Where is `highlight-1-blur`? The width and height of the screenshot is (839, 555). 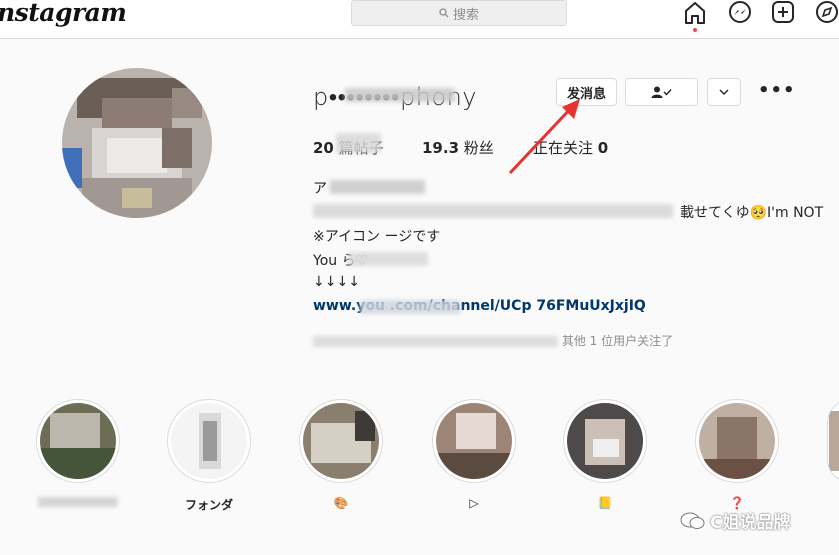 highlight-1-blur is located at coordinates (78, 502).